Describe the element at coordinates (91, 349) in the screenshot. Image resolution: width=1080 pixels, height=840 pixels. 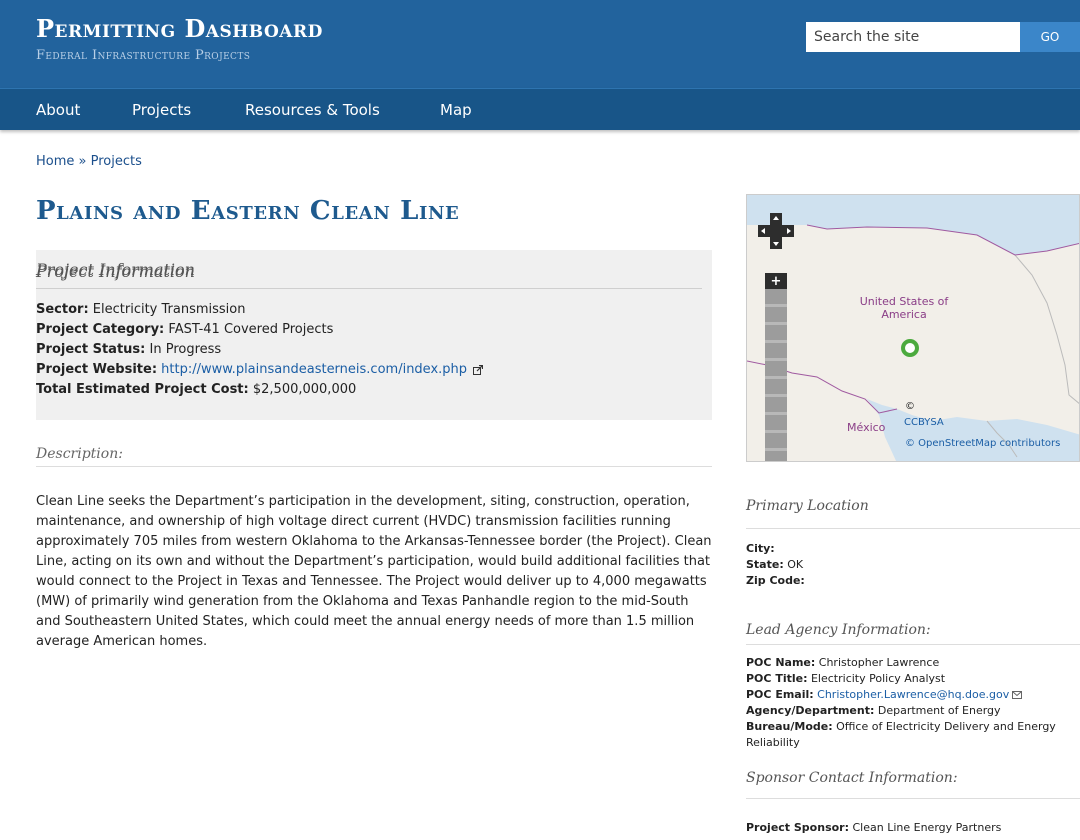
I see `status-label: Project Status:` at that location.